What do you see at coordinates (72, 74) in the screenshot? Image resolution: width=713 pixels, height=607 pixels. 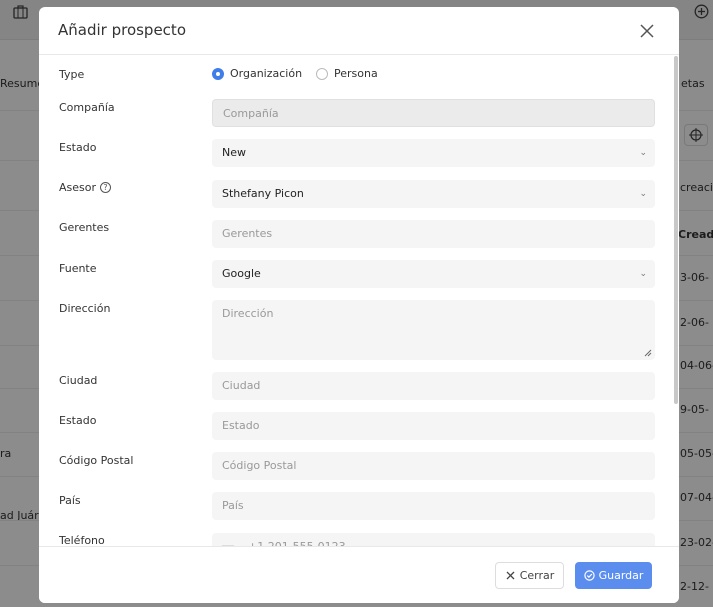 I see `type-label: Type` at bounding box center [72, 74].